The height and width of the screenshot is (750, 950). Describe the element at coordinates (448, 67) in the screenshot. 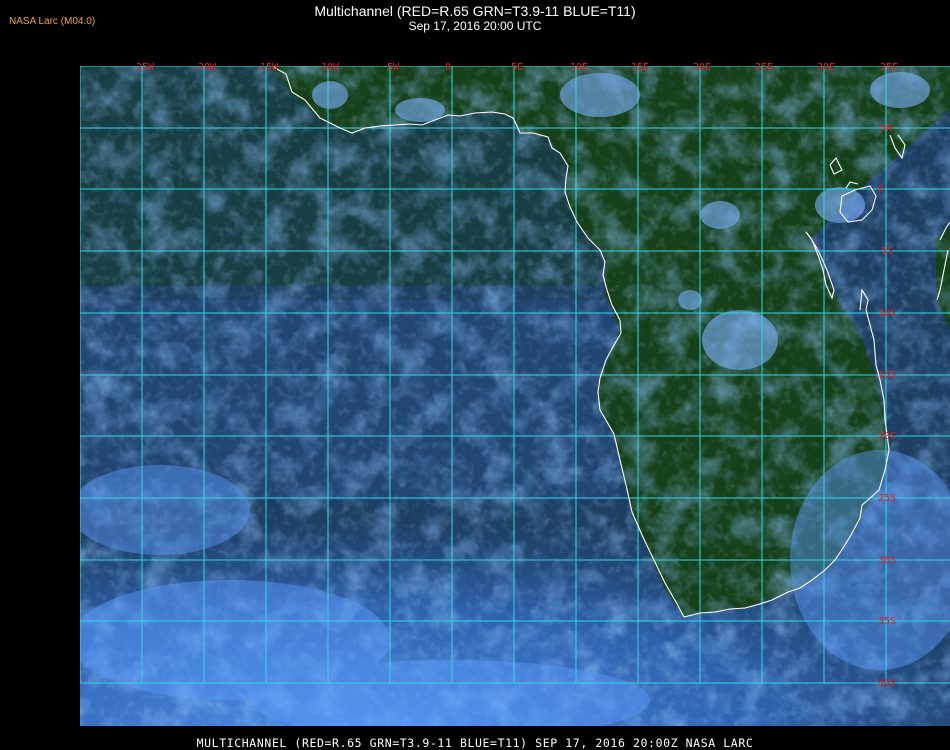

I see `lon-label: 0` at that location.